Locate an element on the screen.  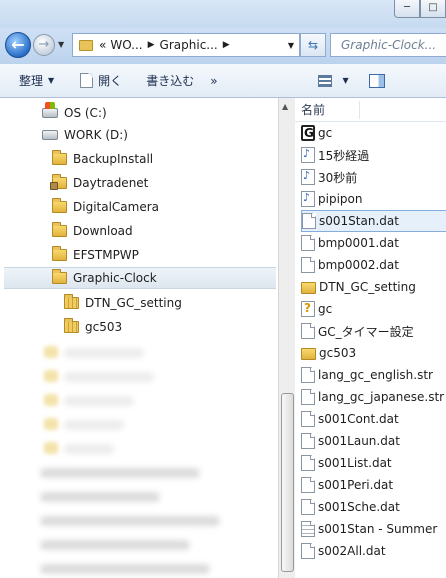
chevron-down-icon: ▼ is located at coordinates (51, 80).